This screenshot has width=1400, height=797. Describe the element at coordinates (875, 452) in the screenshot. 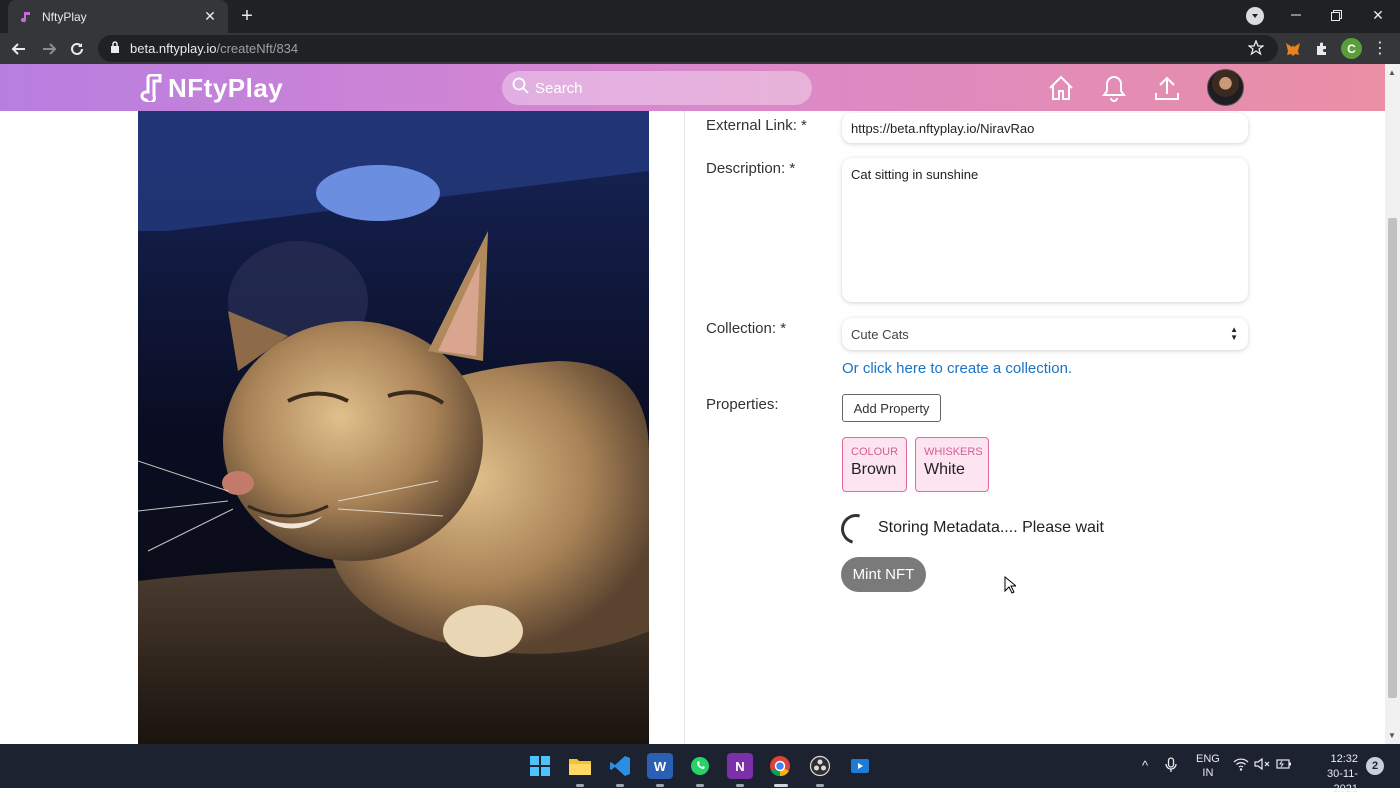

I see `property-key: COLOUR` at that location.